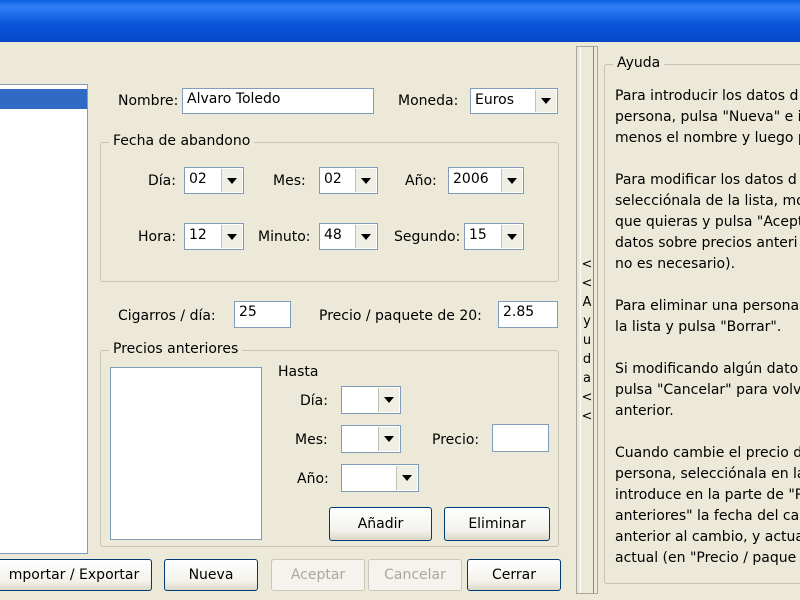 The width and height of the screenshot is (800, 600). I want to click on ayuda-splitter-char: A, so click(587, 302).